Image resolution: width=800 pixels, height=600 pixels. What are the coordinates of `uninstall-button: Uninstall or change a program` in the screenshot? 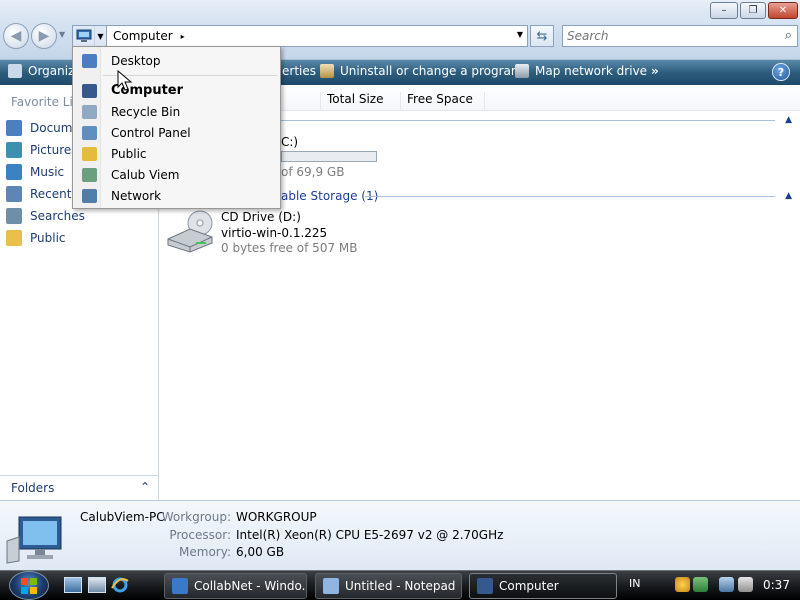 It's located at (421, 71).